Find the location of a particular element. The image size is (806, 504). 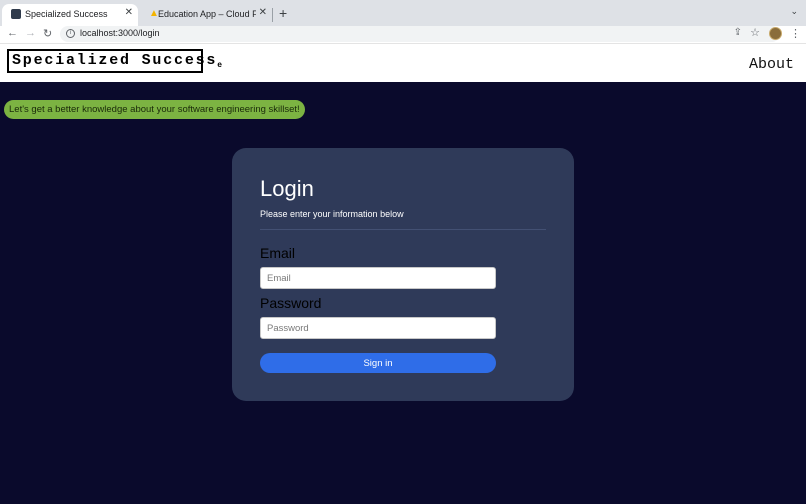

share-icon: ⇪ is located at coordinates (738, 32).